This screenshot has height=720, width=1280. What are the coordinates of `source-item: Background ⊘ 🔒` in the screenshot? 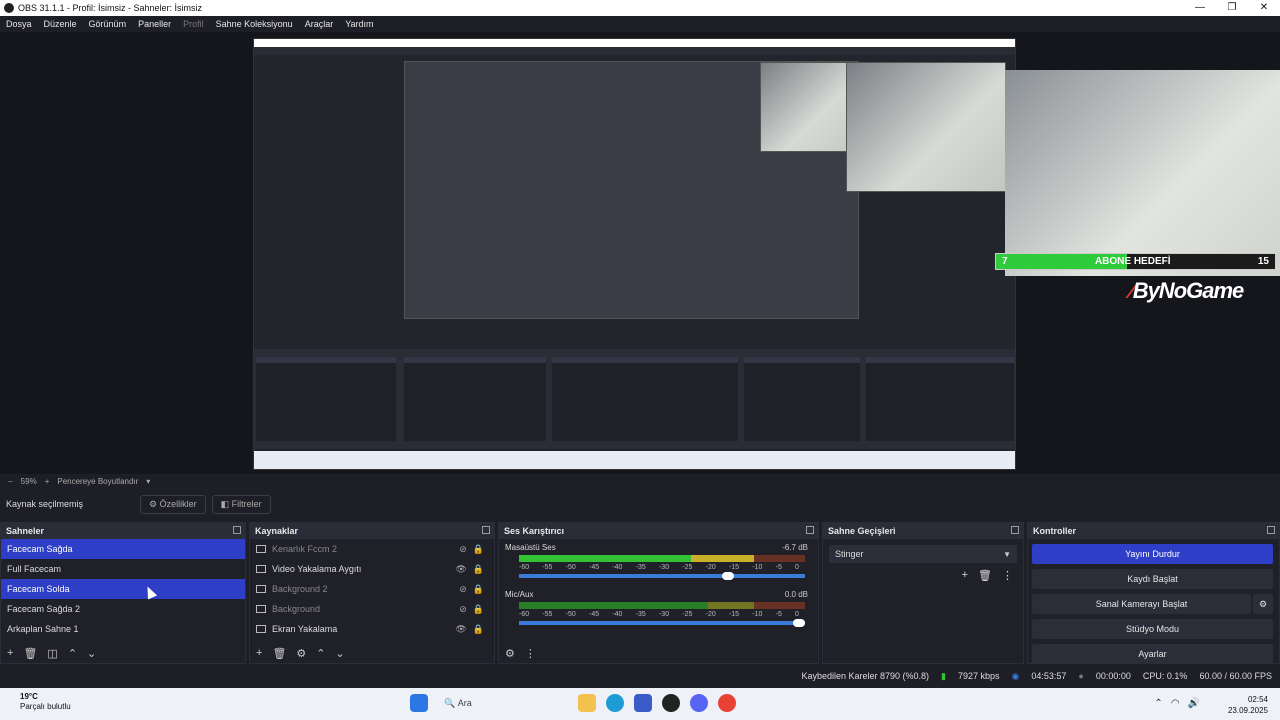 It's located at (372, 609).